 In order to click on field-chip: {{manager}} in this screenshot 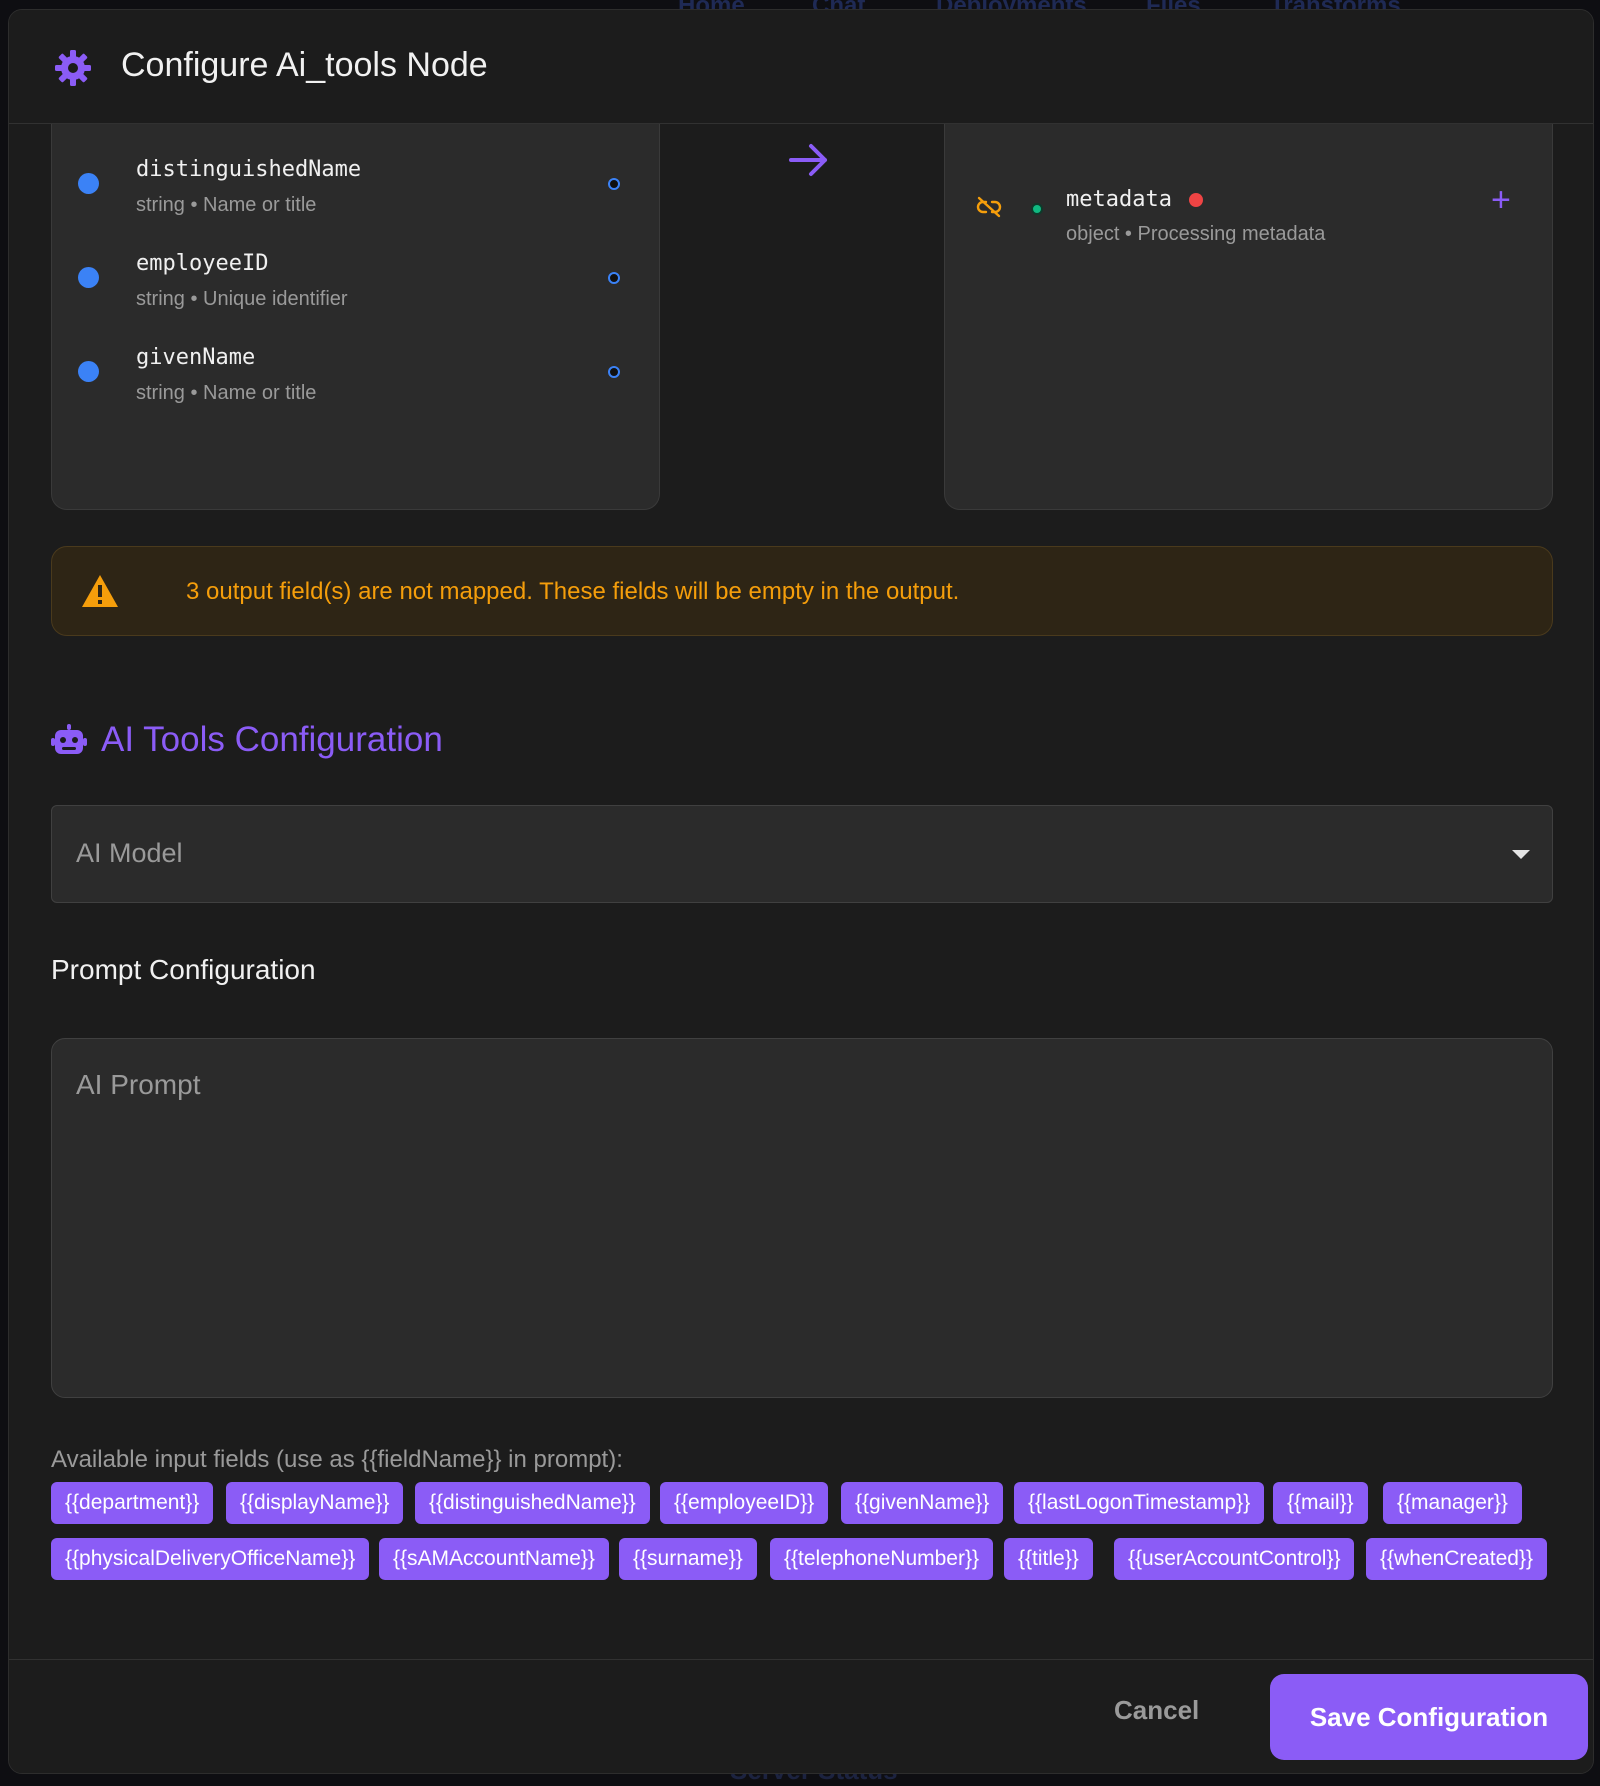, I will do `click(1452, 1503)`.